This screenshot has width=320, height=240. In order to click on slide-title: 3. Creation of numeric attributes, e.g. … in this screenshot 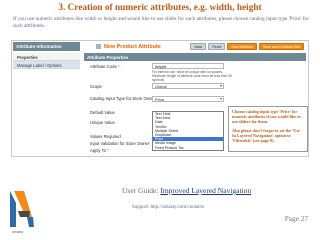, I will do `click(160, 8)`.